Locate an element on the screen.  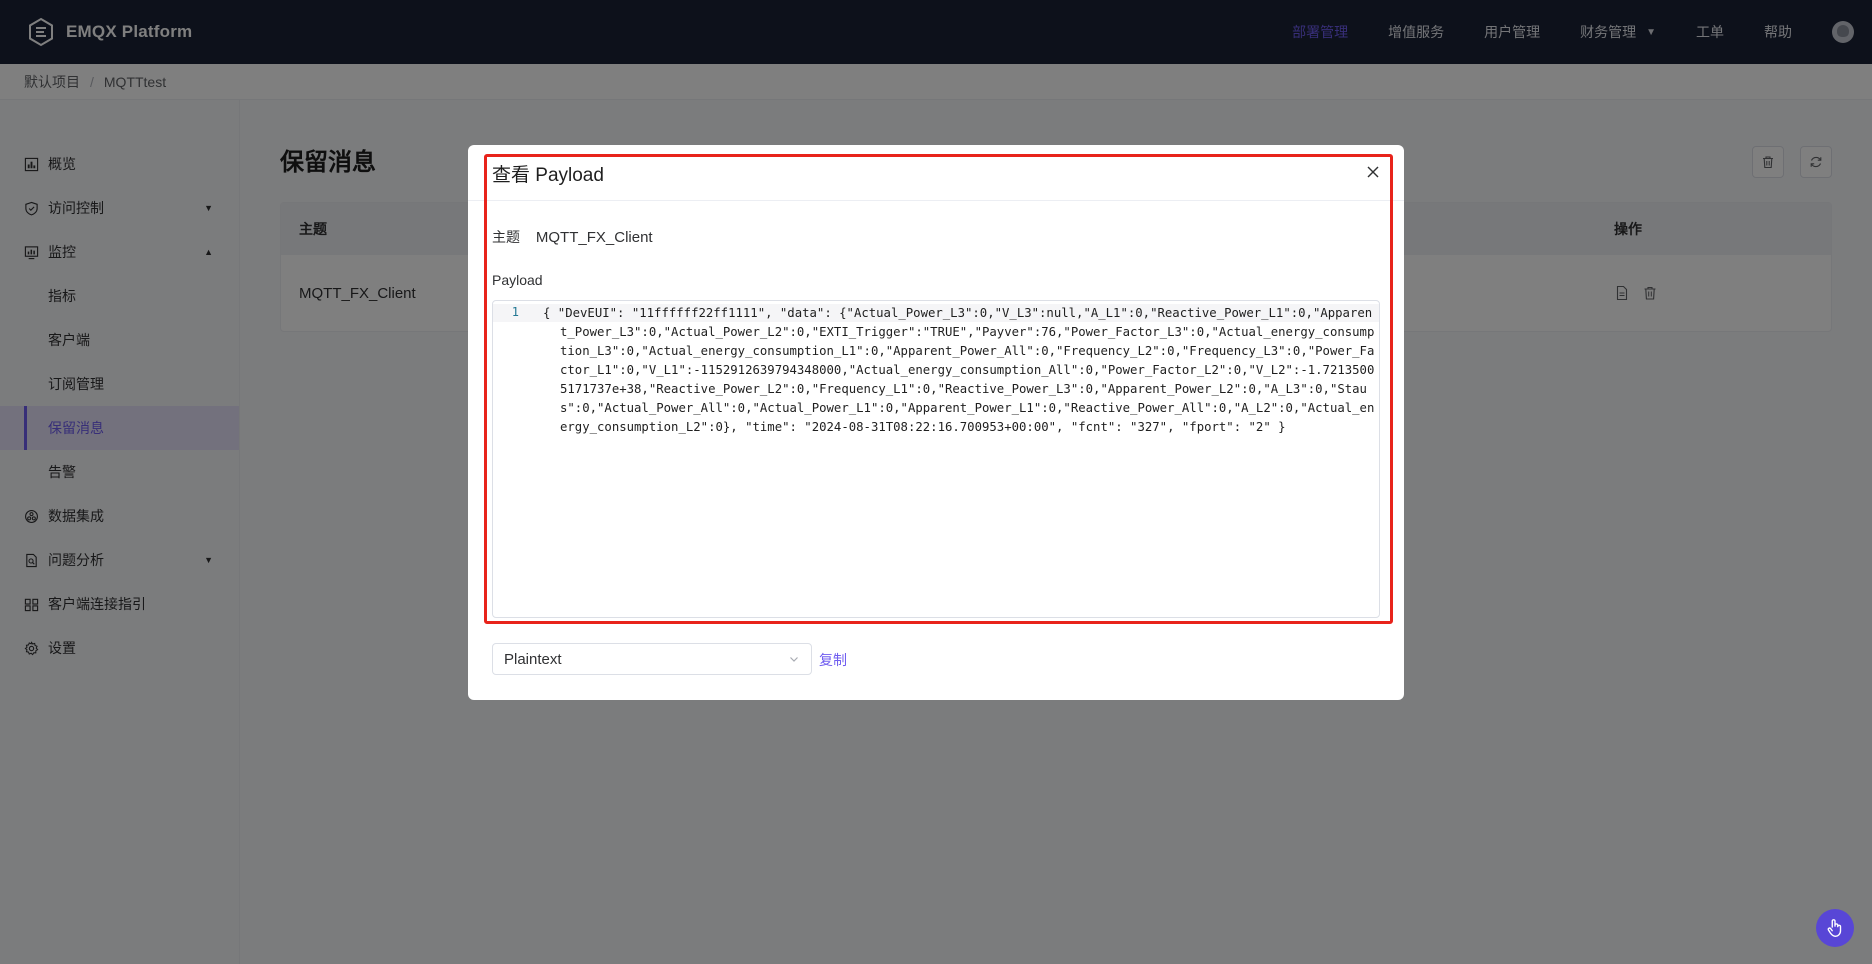
help-float-button is located at coordinates (1835, 928).